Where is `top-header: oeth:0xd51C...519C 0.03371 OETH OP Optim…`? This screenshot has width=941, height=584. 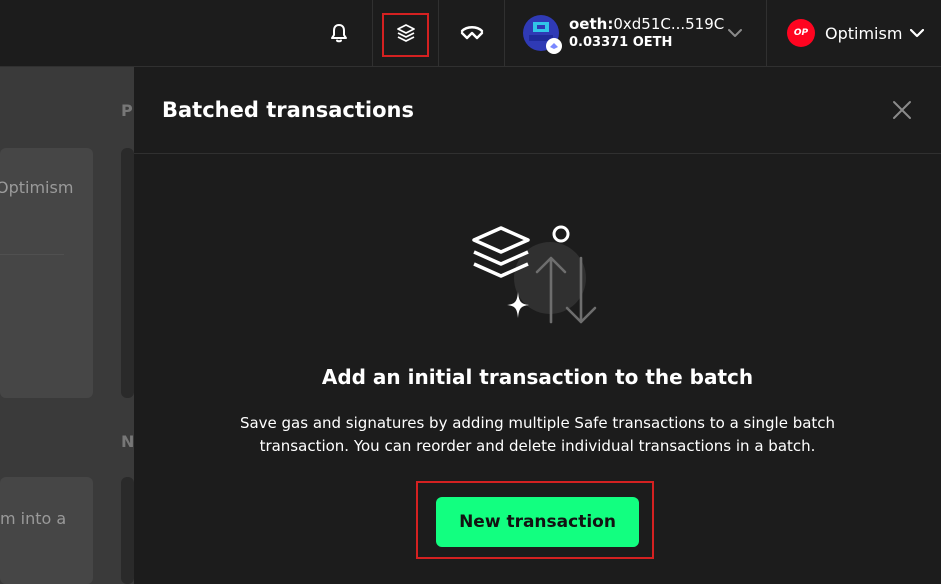
top-header: oeth:0xd51C...519C 0.03371 OETH OP Optim… is located at coordinates (470, 33).